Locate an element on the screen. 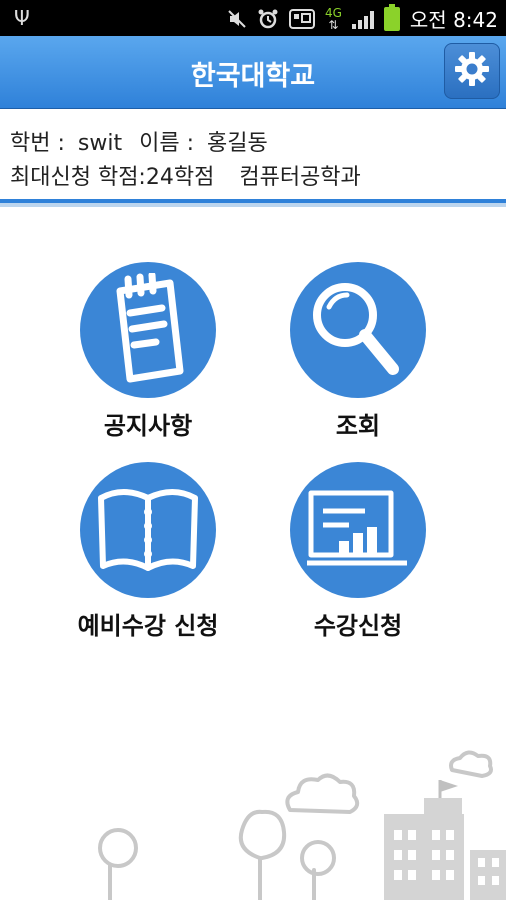 The height and width of the screenshot is (900, 506). menu-inquiry-button: 조회 is located at coordinates (358, 351).